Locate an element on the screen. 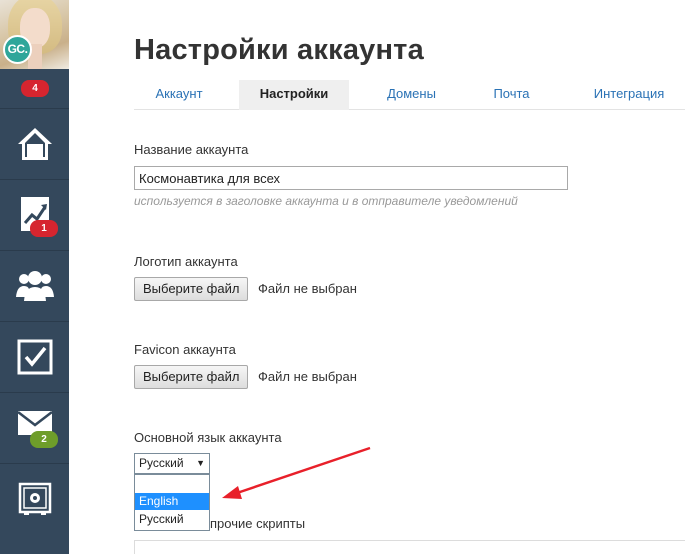 This screenshot has height=554, width=685. sidebar-item-settings is located at coordinates (34, 508).